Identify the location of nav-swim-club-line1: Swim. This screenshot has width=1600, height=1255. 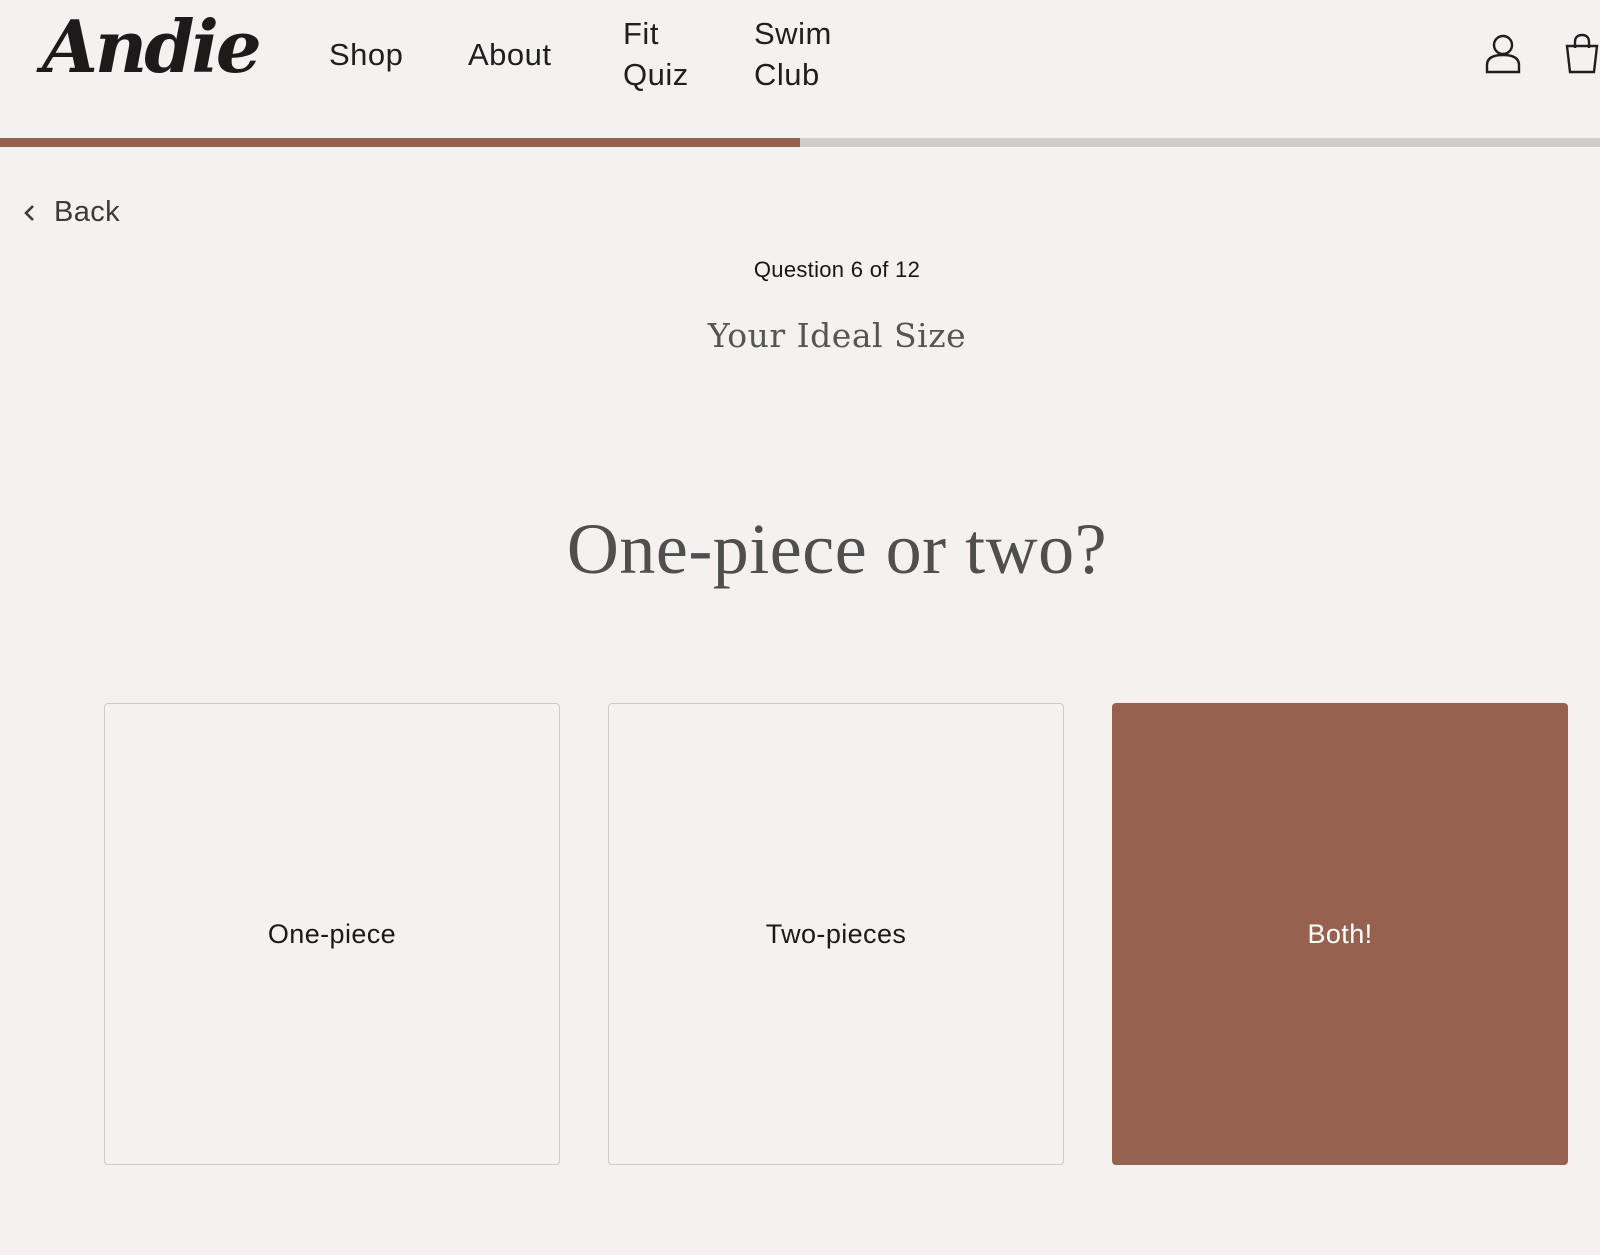
(793, 33).